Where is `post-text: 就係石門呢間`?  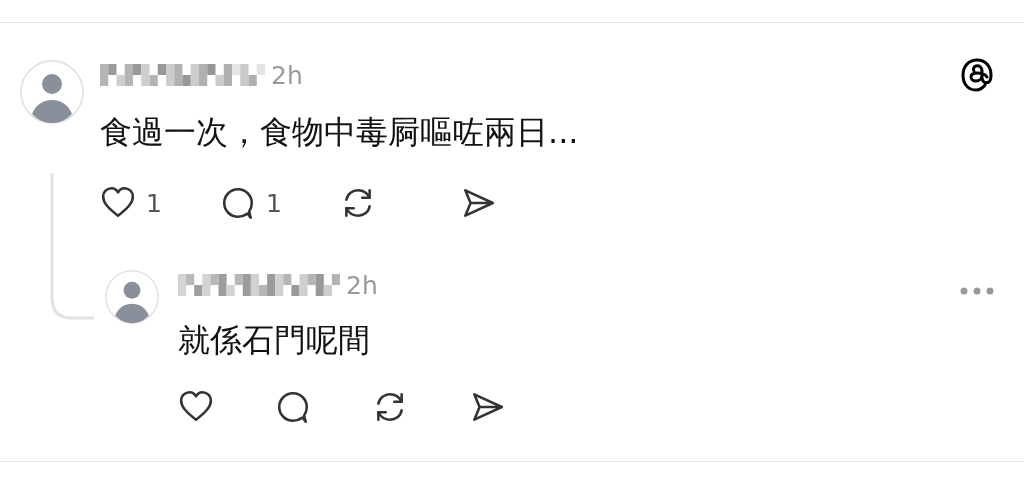
post-text: 就係石門呢間 is located at coordinates (274, 340).